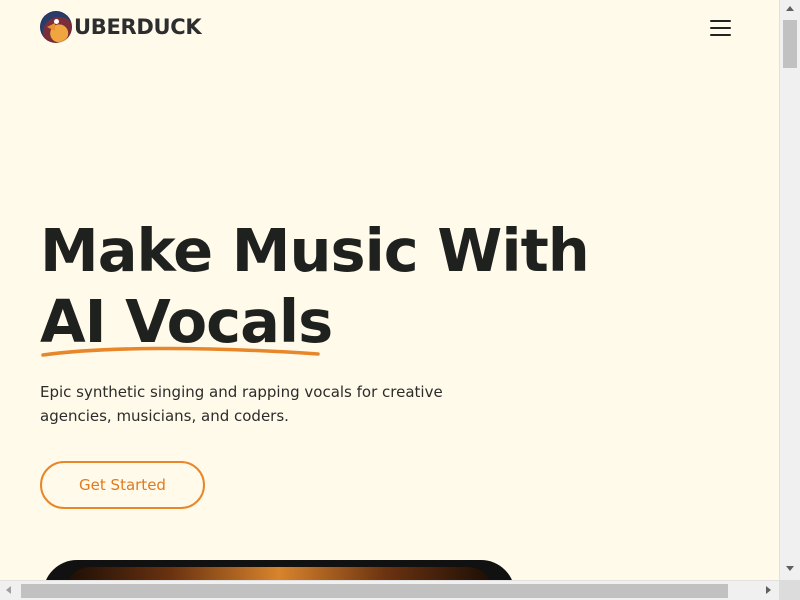 The image size is (800, 600). What do you see at coordinates (790, 8) in the screenshot?
I see `scroll-up-arrow-icon` at bounding box center [790, 8].